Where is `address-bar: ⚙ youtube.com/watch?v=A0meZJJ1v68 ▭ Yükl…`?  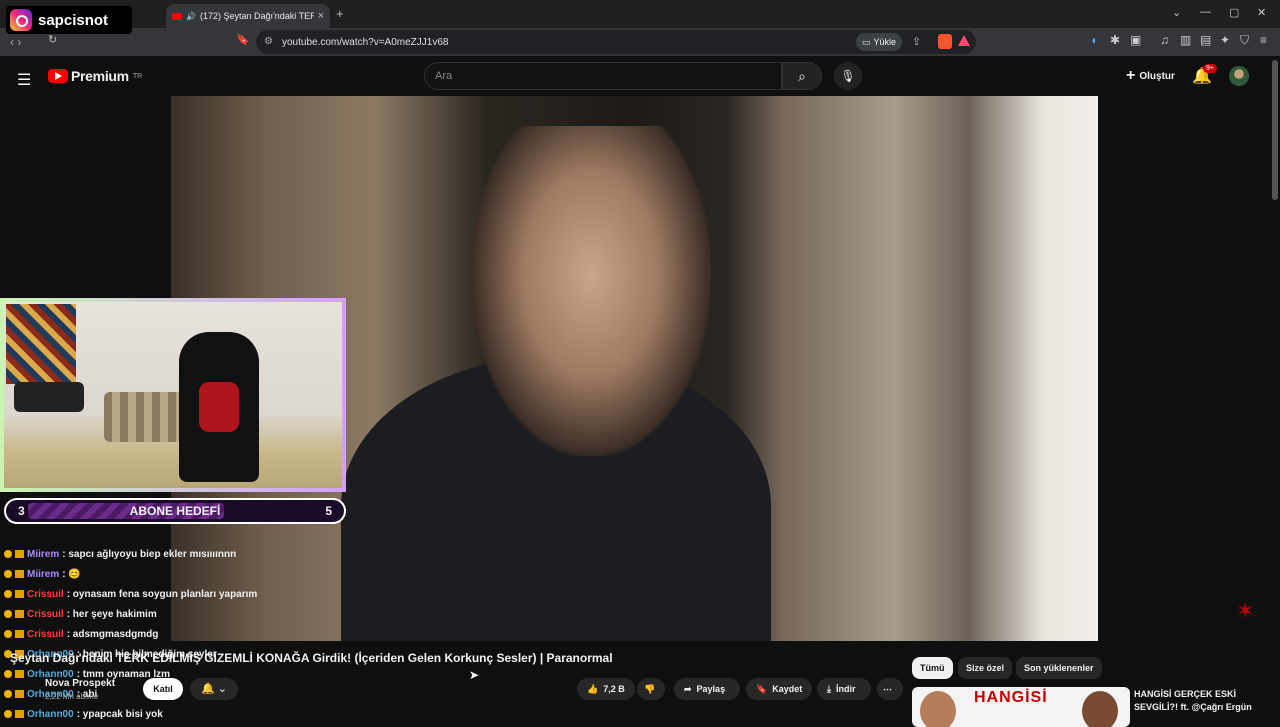
address-bar: ⚙ youtube.com/watch?v=A0meZJJ1v68 ▭ Yükl… is located at coordinates (616, 42).